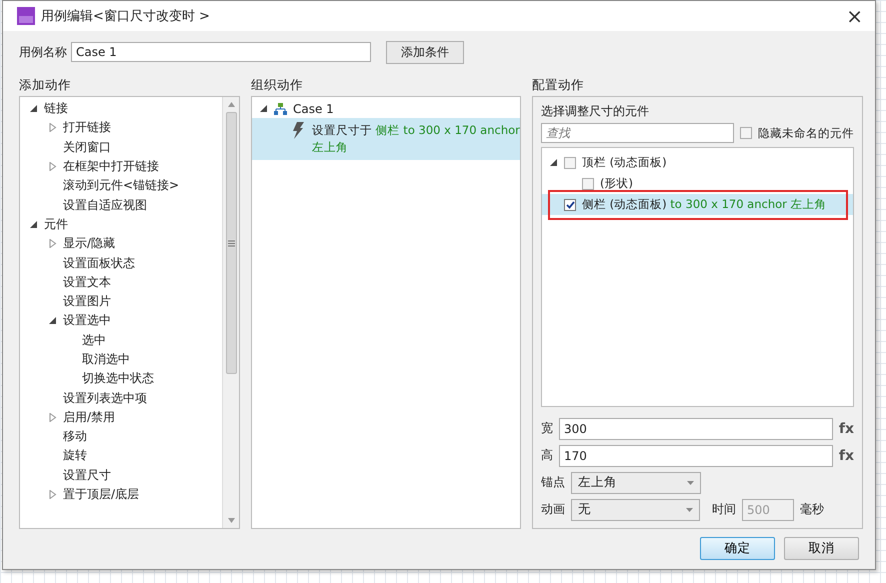  What do you see at coordinates (87, 282) in the screenshot?
I see `action-item: 设置文本` at bounding box center [87, 282].